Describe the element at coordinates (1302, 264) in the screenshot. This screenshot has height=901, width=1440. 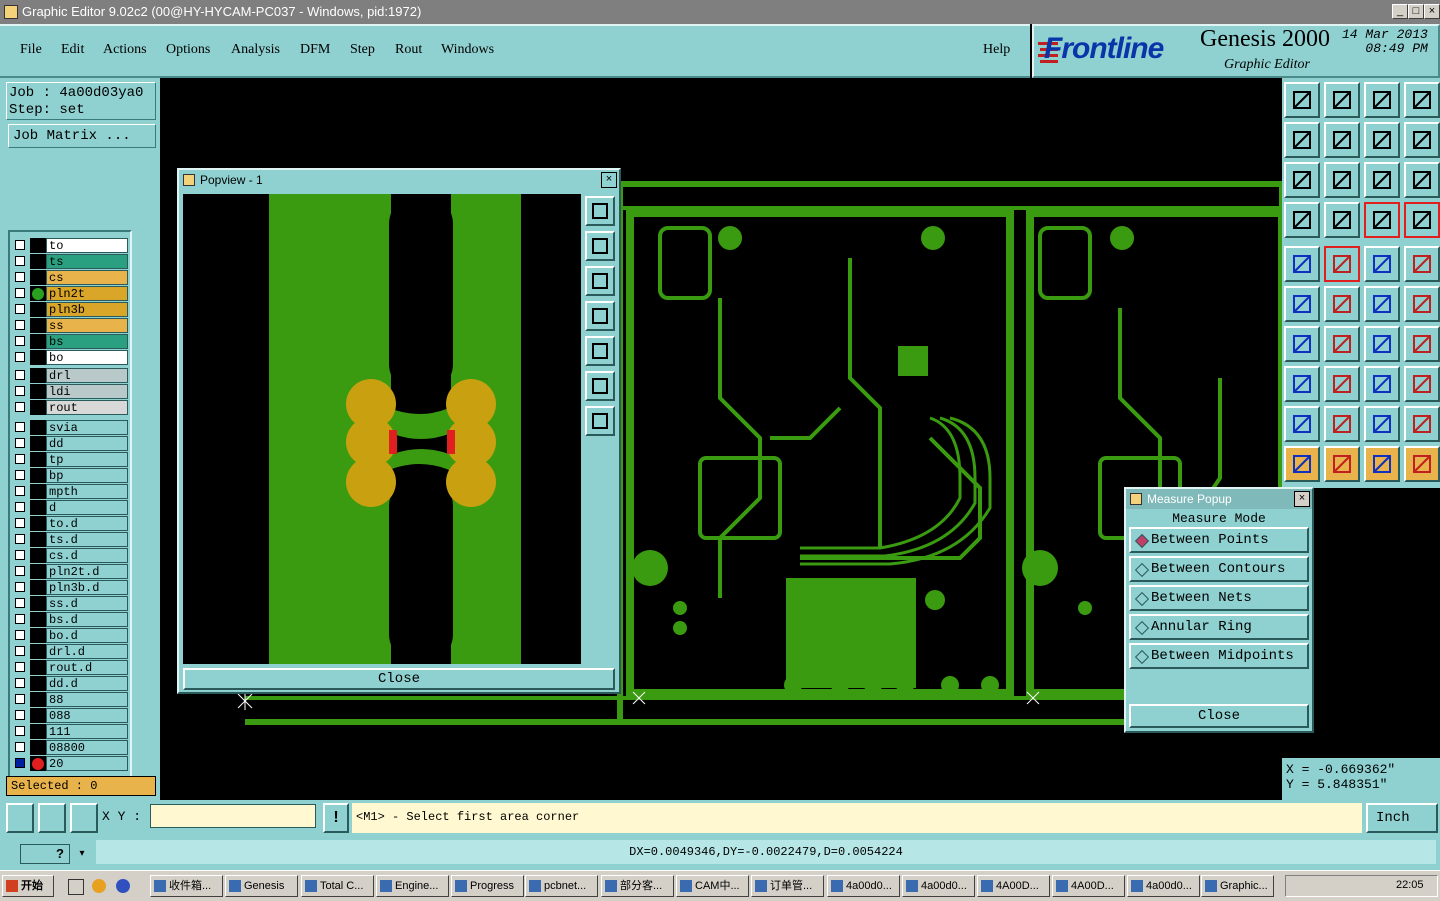
I see `add-pad-icon` at that location.